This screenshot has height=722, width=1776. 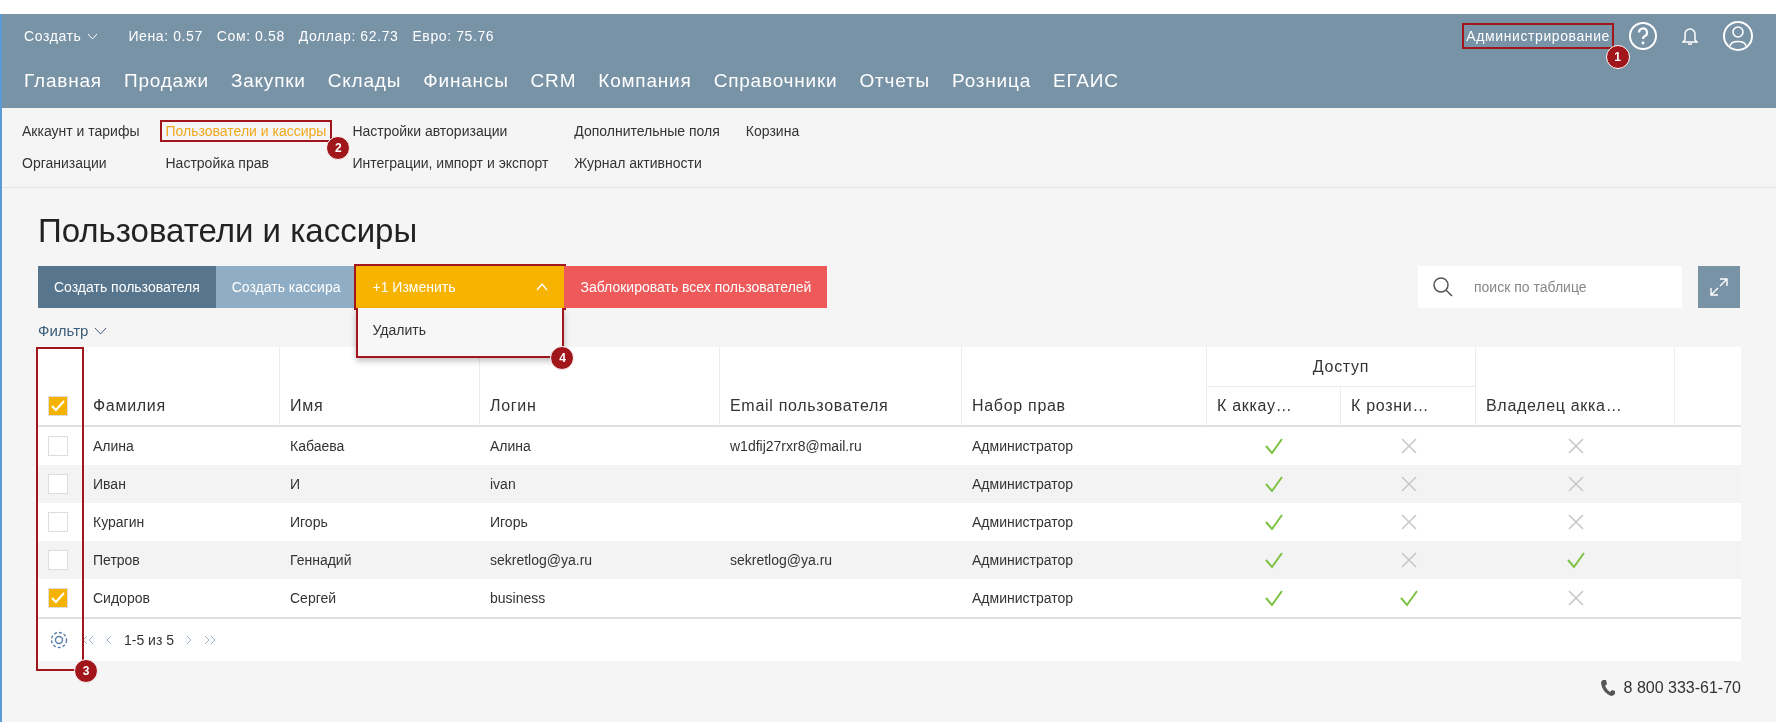 I want to click on phone-number: 8 800 333-61-70, so click(x=1682, y=688).